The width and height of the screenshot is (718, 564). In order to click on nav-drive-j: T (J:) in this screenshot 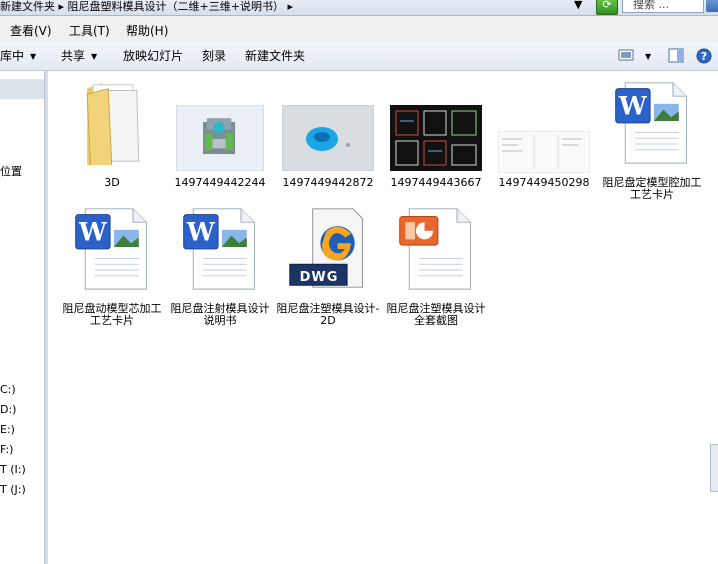, I will do `click(13, 489)`.